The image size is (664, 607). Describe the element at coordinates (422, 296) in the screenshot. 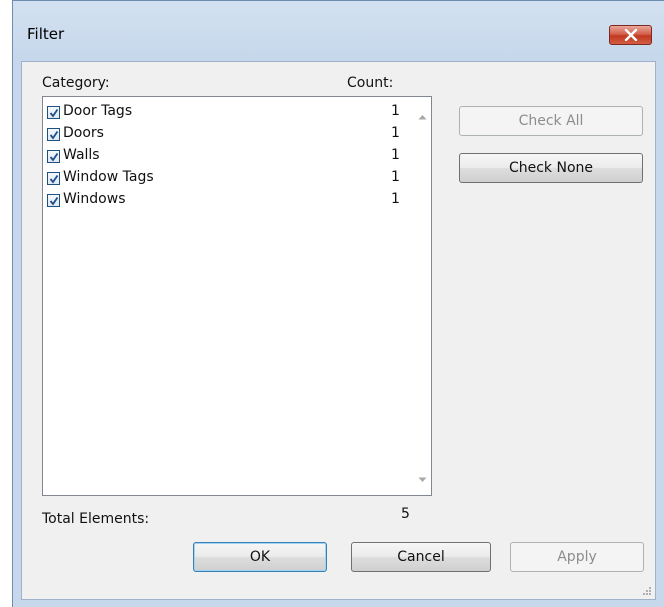

I see `list-scrollbar` at that location.